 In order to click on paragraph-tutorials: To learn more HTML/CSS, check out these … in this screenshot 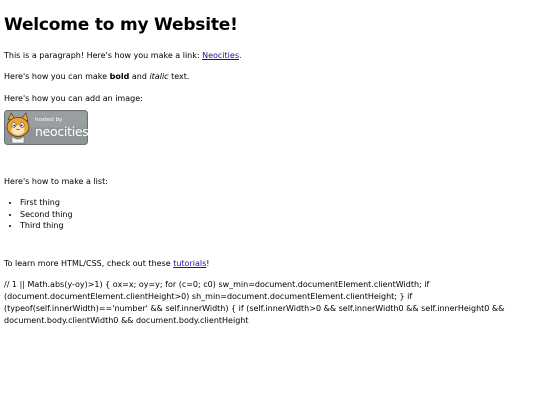, I will do `click(269, 263)`.